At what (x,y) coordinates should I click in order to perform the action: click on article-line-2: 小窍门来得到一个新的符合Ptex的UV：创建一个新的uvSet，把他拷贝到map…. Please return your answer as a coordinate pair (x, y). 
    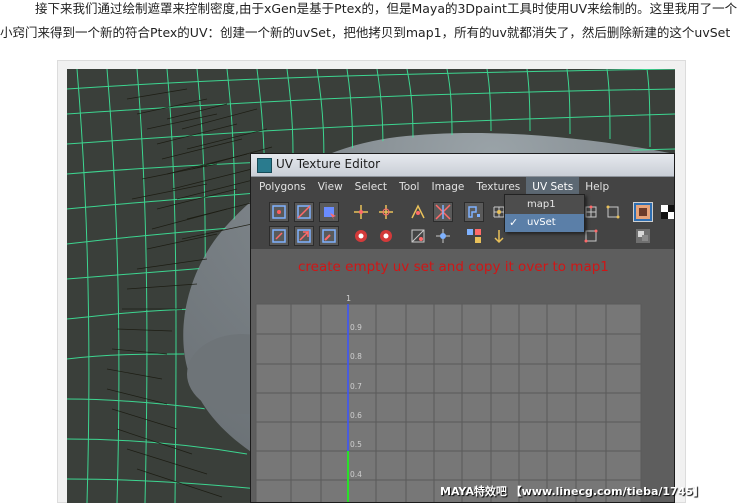
    Looking at the image, I should click on (365, 32).